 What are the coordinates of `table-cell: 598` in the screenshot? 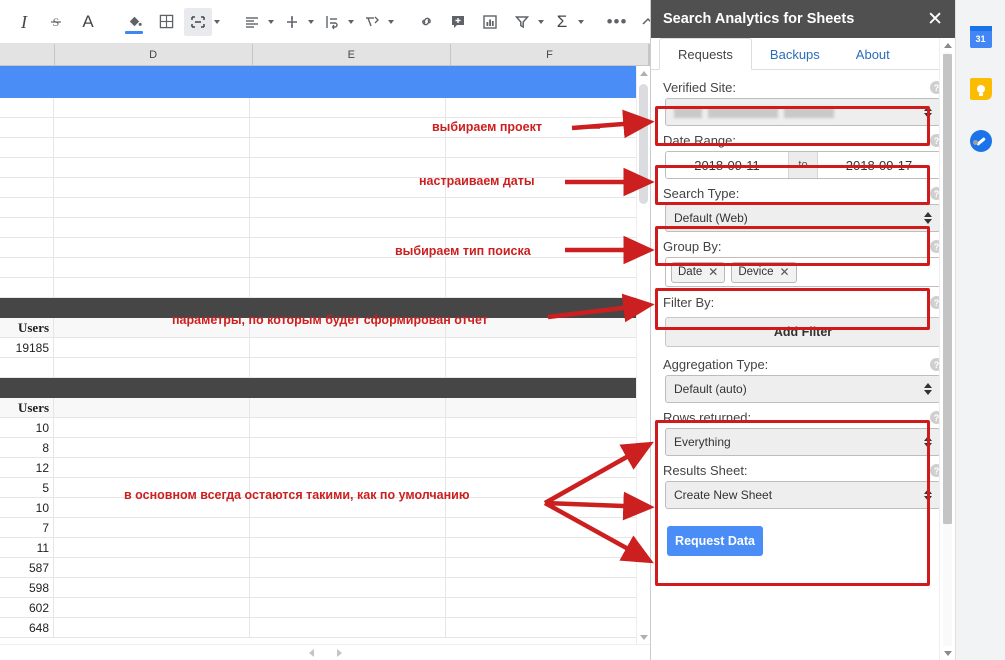 It's located at (27, 587).